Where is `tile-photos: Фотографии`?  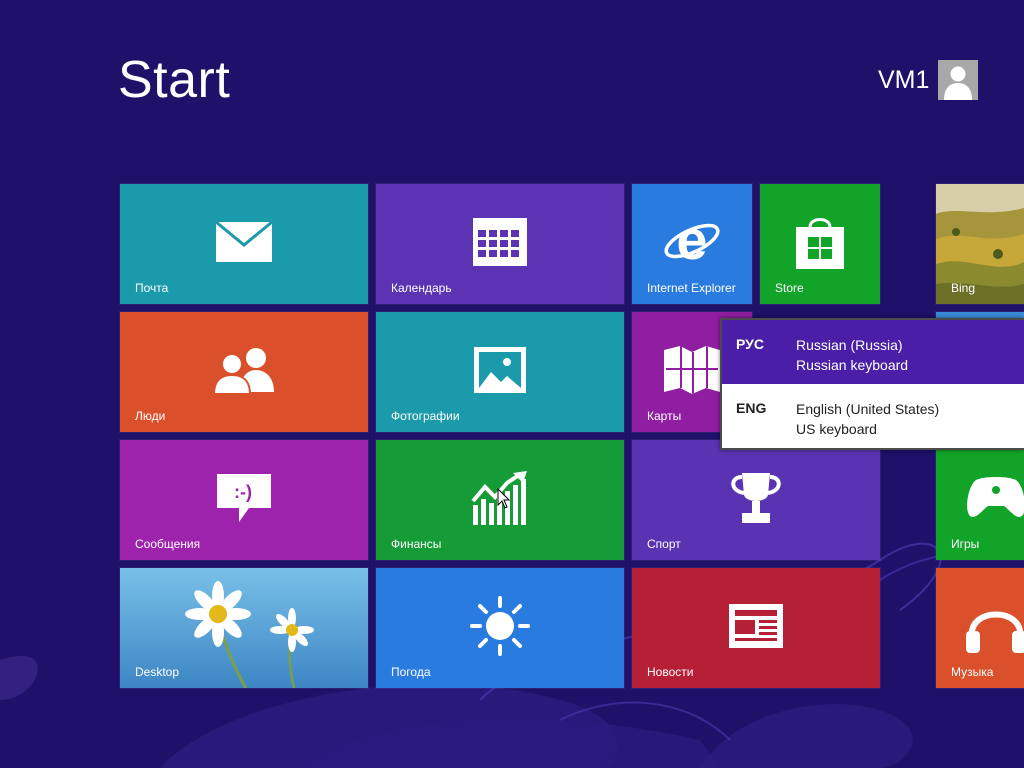 tile-photos: Фотографии is located at coordinates (500, 372).